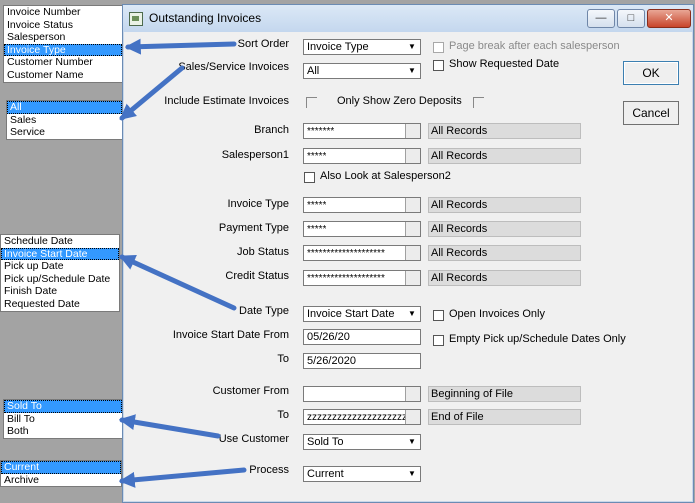  What do you see at coordinates (362, 229) in the screenshot?
I see `payment-type-input: *****` at bounding box center [362, 229].